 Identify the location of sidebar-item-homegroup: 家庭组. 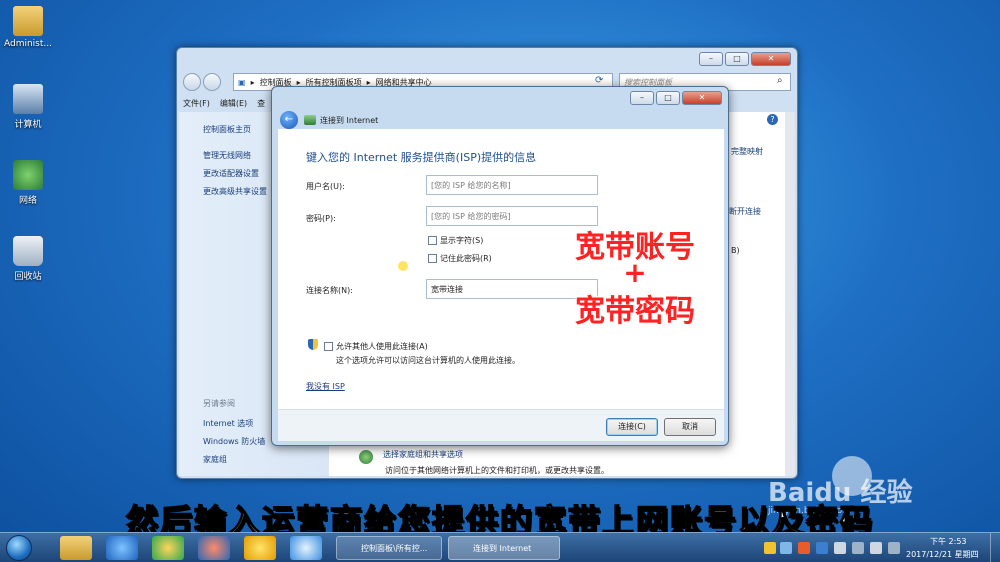
(215, 459).